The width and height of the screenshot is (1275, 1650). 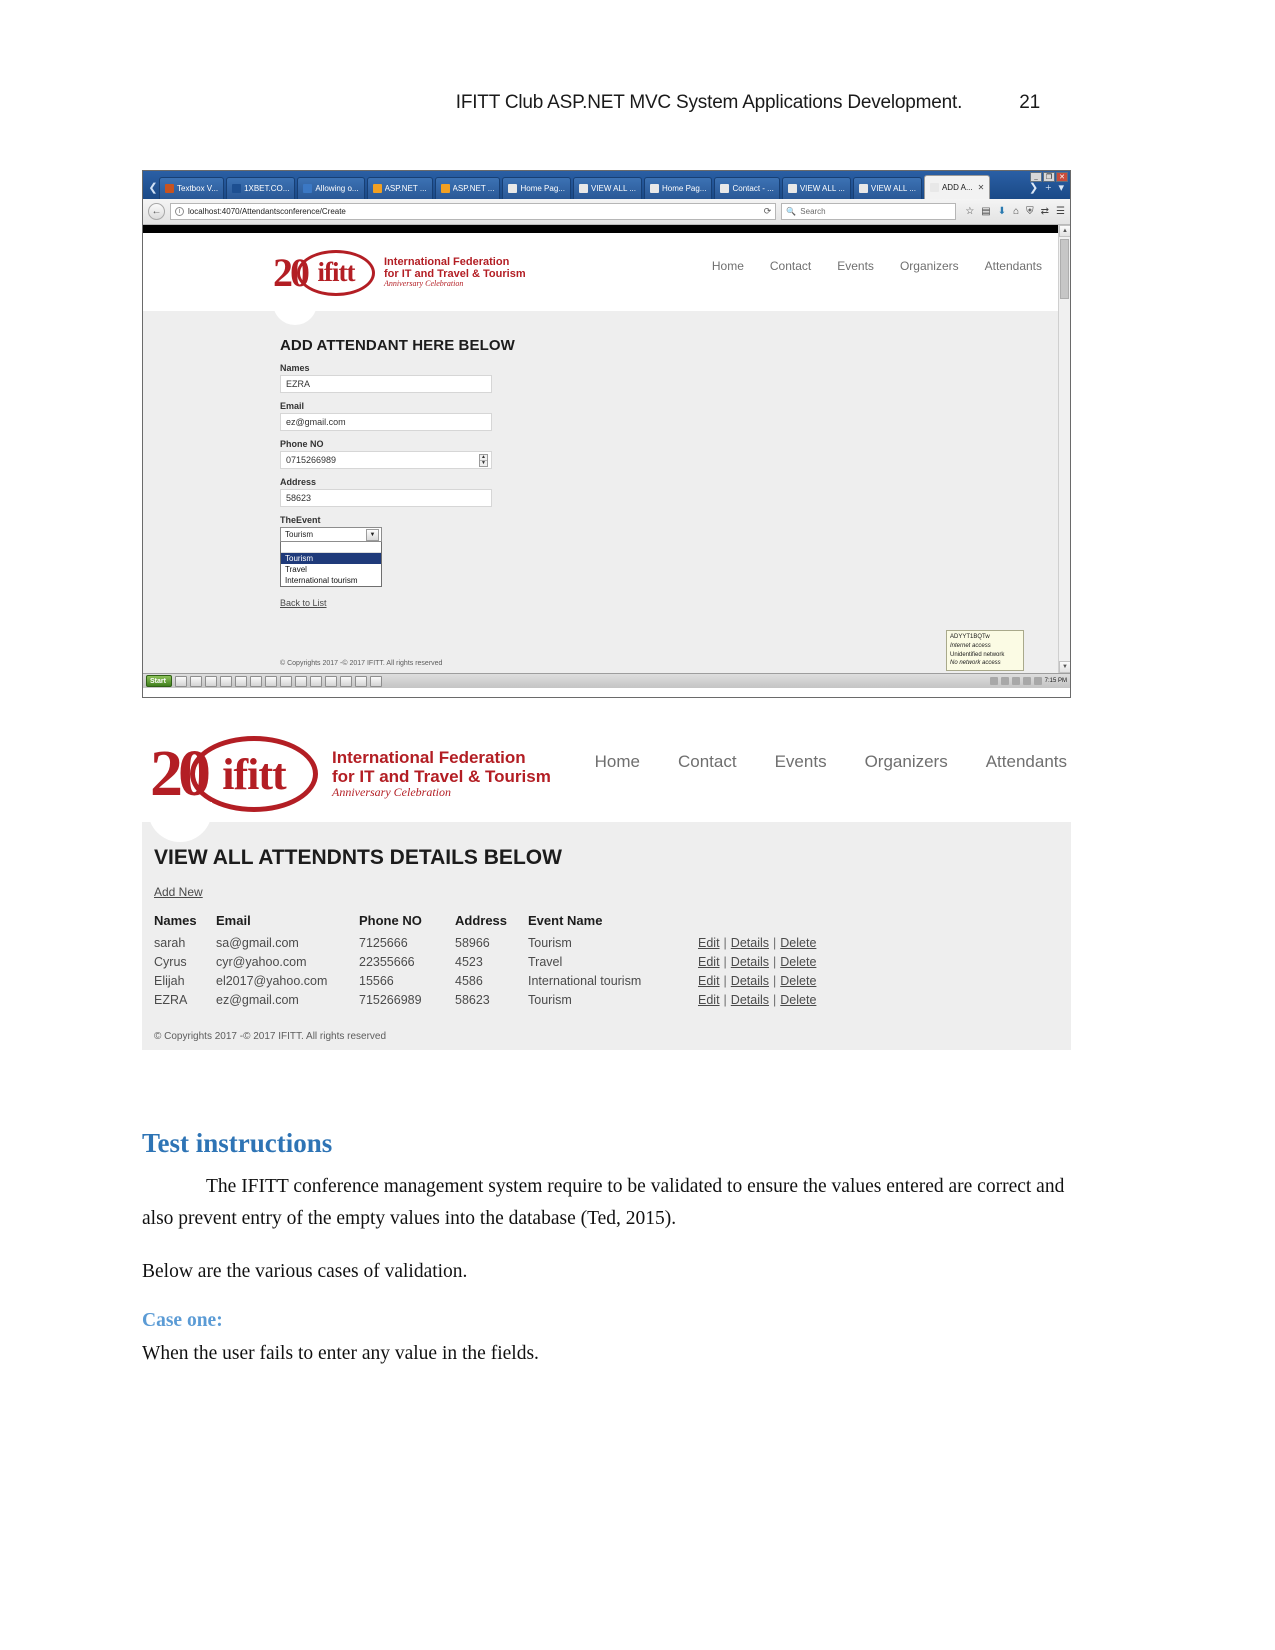 What do you see at coordinates (331, 569) in the screenshot?
I see `select-option: Travel` at bounding box center [331, 569].